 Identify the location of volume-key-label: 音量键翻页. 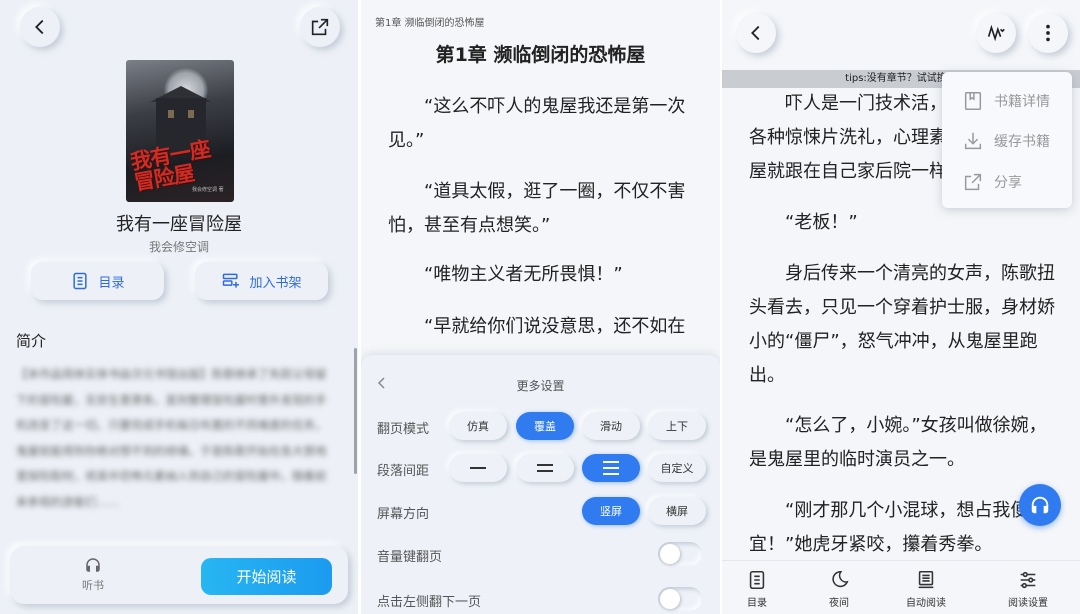
(410, 557).